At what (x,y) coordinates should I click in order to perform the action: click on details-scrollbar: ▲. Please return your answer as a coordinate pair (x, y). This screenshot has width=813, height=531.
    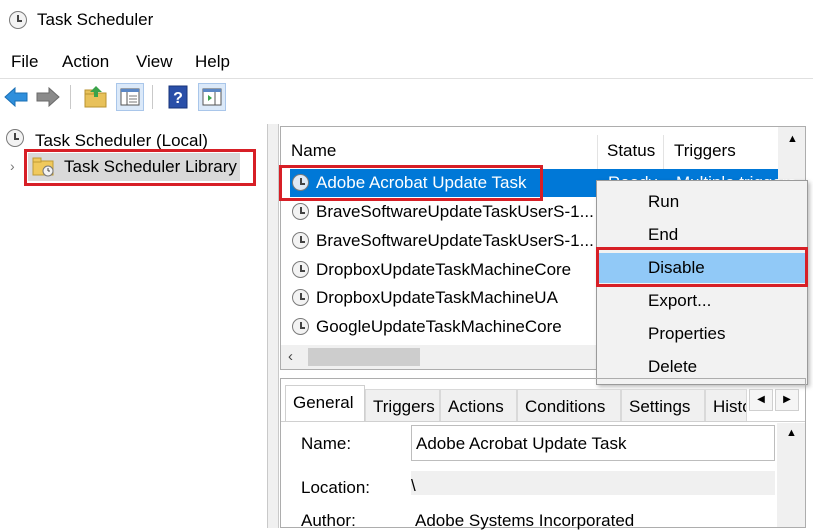
    Looking at the image, I should click on (791, 475).